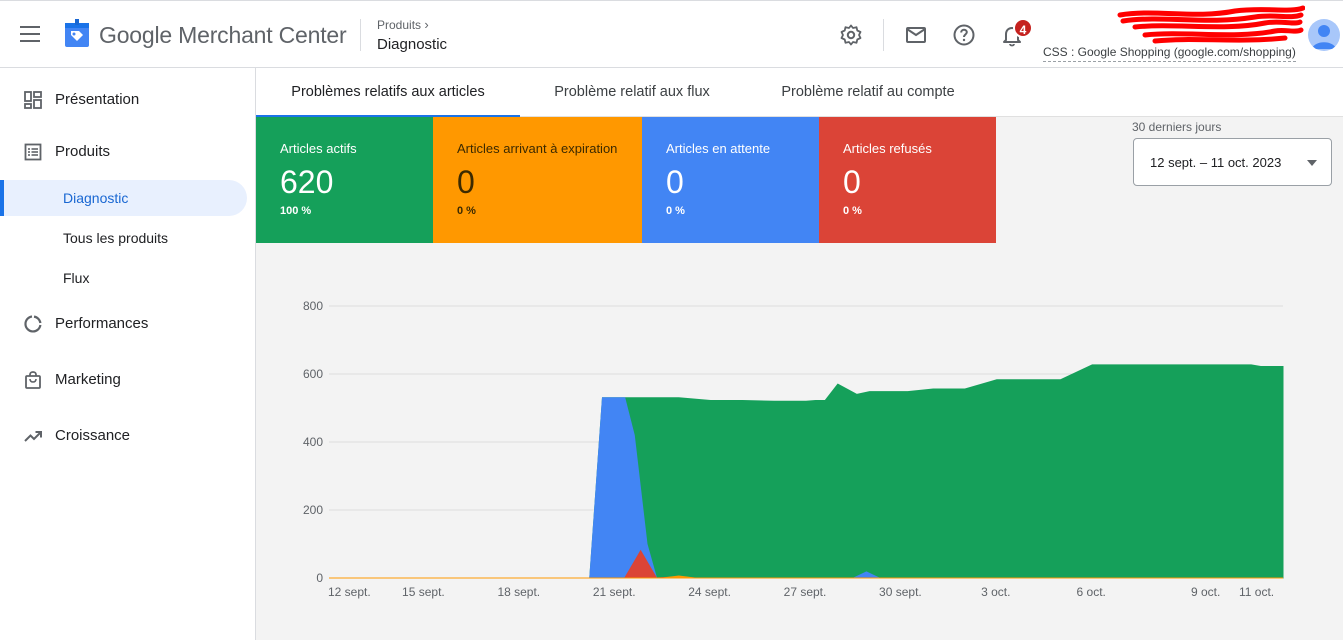 The width and height of the screenshot is (1343, 640). I want to click on list-icon, so click(33, 152).